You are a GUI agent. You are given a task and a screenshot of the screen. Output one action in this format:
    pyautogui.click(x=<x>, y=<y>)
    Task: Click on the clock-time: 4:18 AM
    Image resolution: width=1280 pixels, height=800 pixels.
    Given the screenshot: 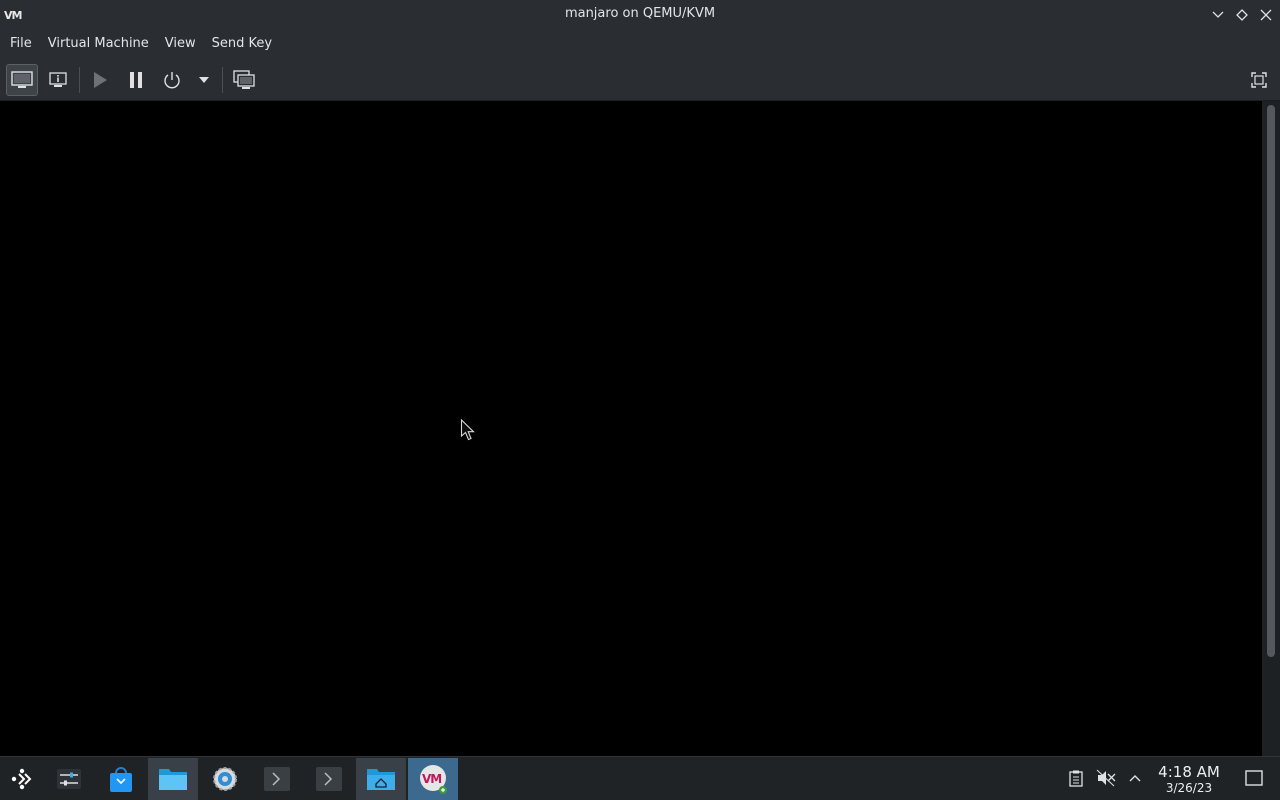 What is the action you would take?
    pyautogui.click(x=1189, y=772)
    